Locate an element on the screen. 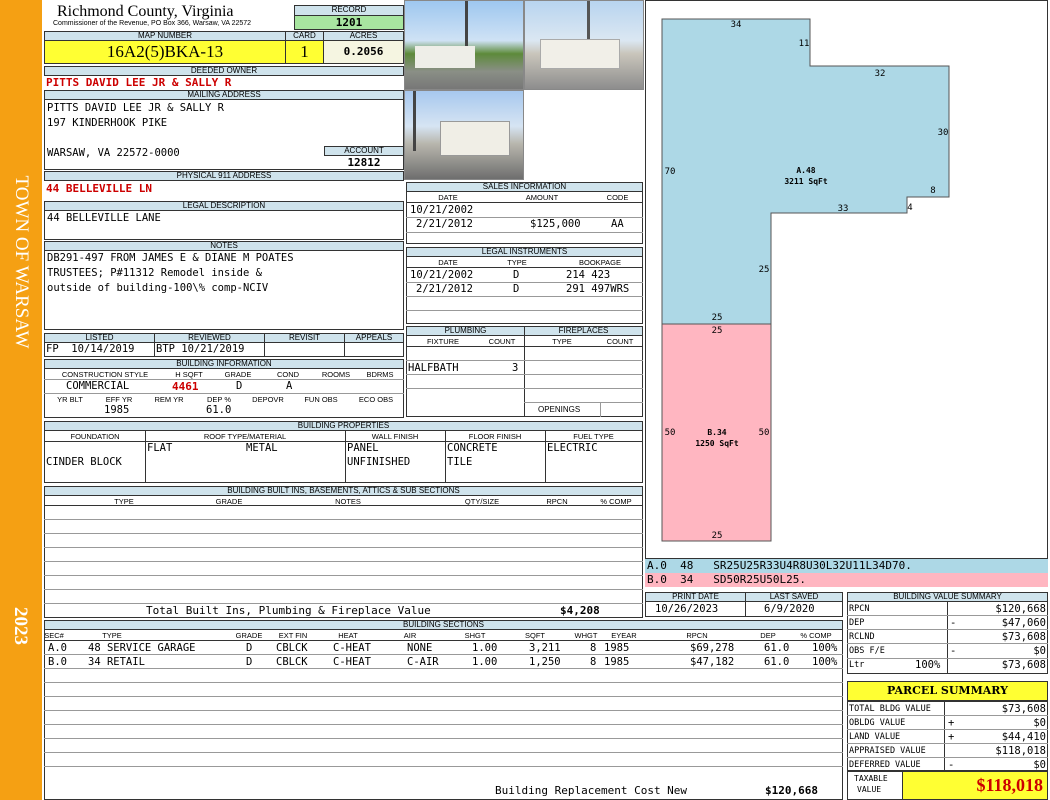 Image resolution: width=1050 pixels, height=800 pixels. notes-line-1: DB291-497 FROM JAMES E & DIANE M POATES is located at coordinates (170, 258).